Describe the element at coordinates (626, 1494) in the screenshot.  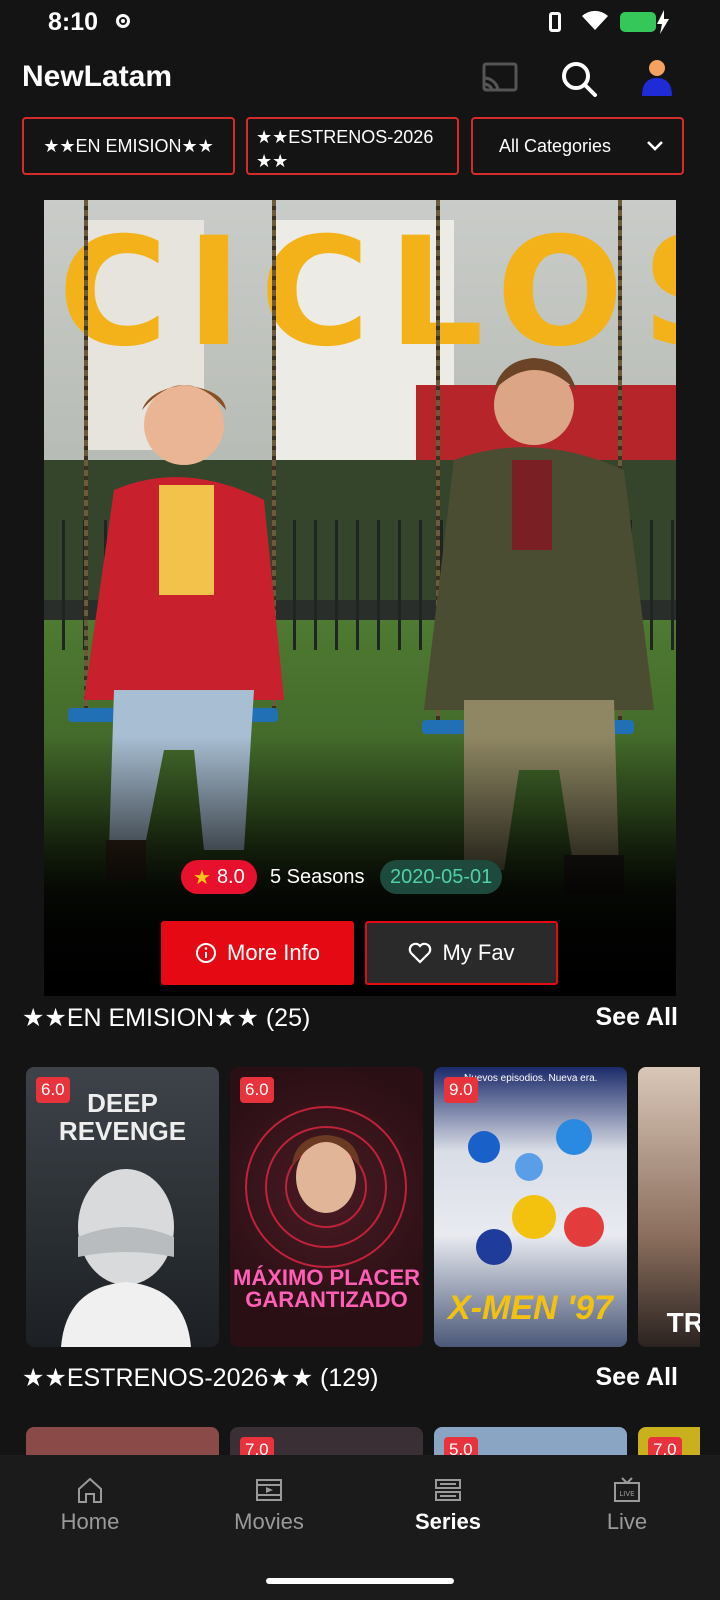
I see `svg-text: LIVE` at that location.